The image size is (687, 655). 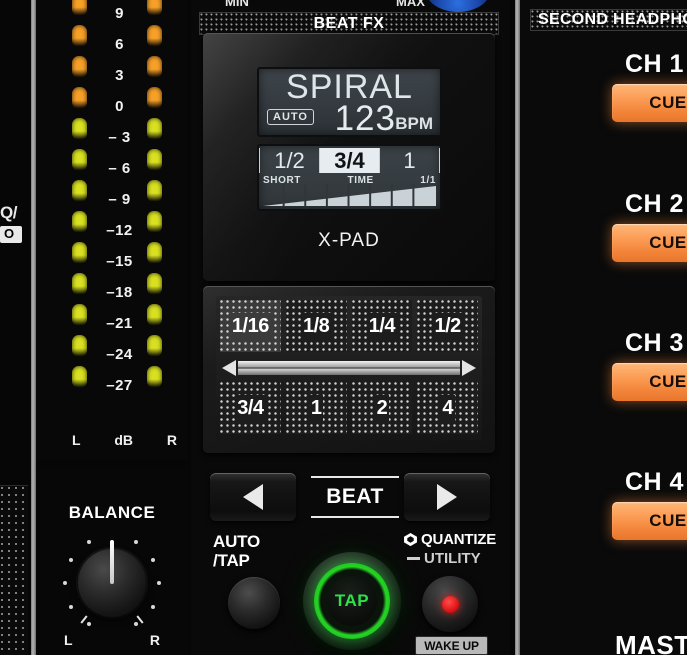 What do you see at coordinates (8, 212) in the screenshot?
I see `eq-iso-partial-label: Q/` at bounding box center [8, 212].